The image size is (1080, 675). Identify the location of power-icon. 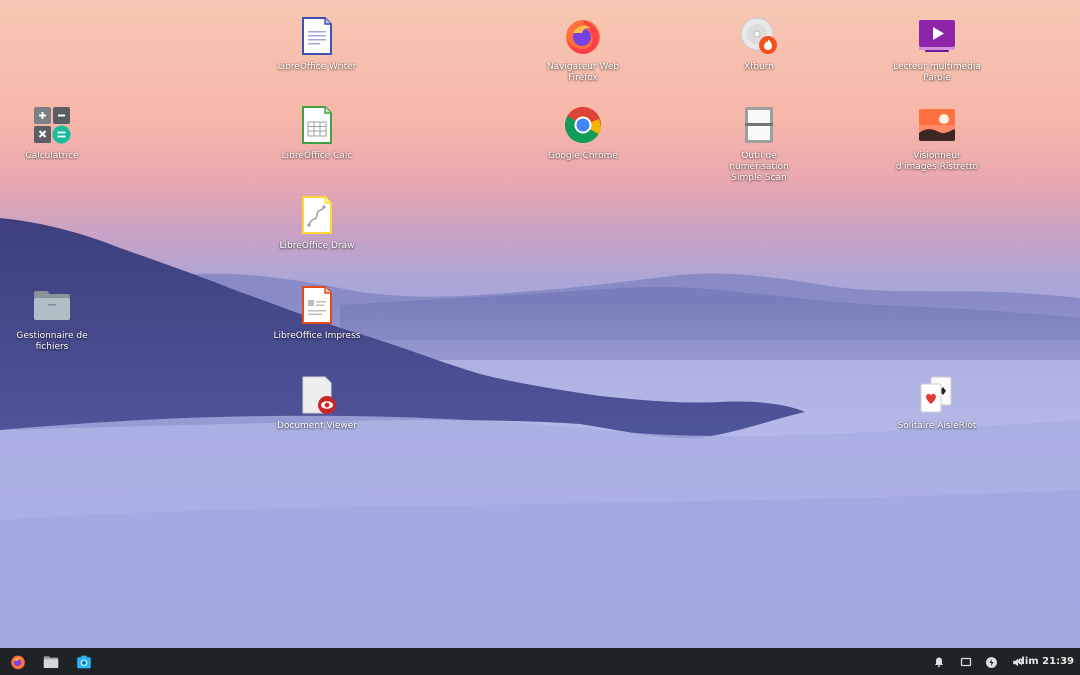
(991, 662).